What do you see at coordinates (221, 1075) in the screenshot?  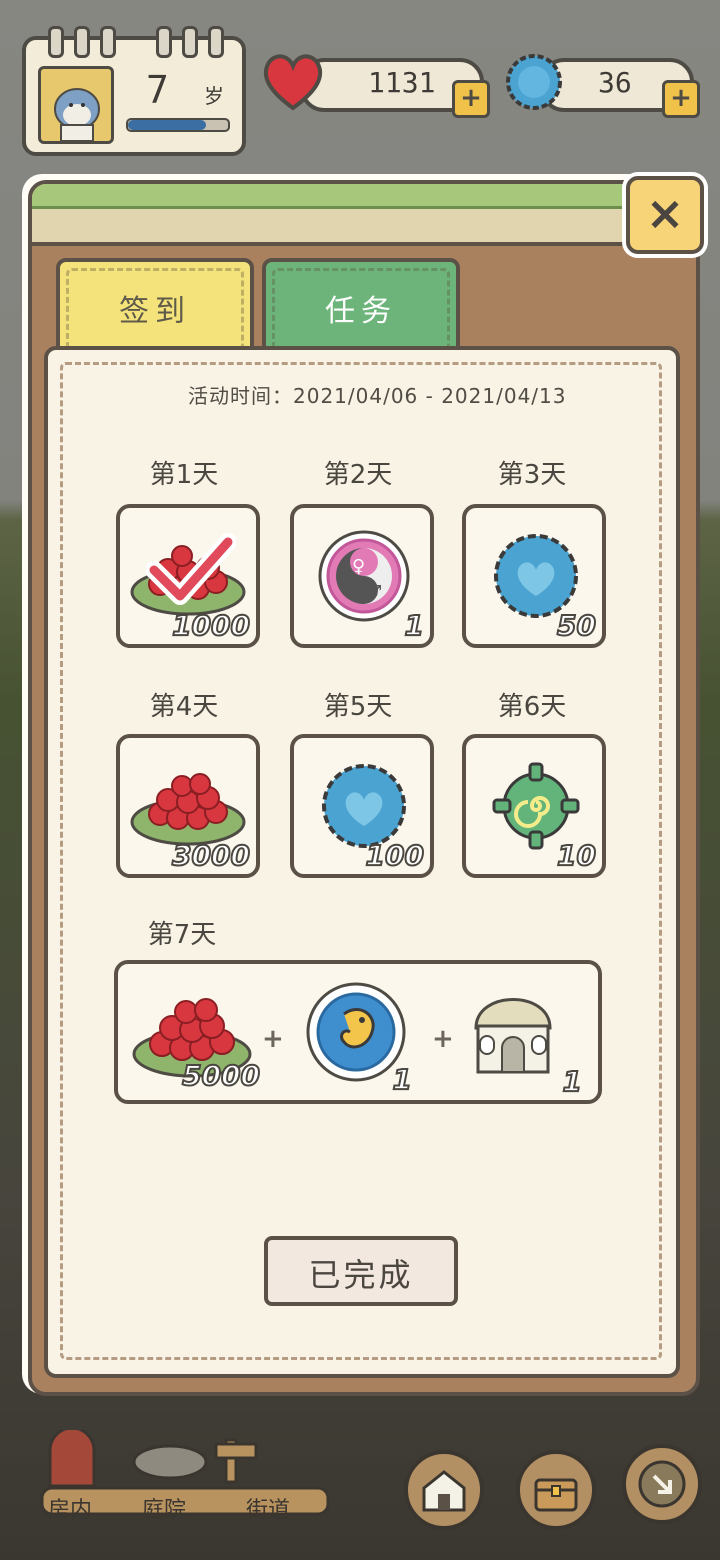 I see `reward-qty: 5000` at bounding box center [221, 1075].